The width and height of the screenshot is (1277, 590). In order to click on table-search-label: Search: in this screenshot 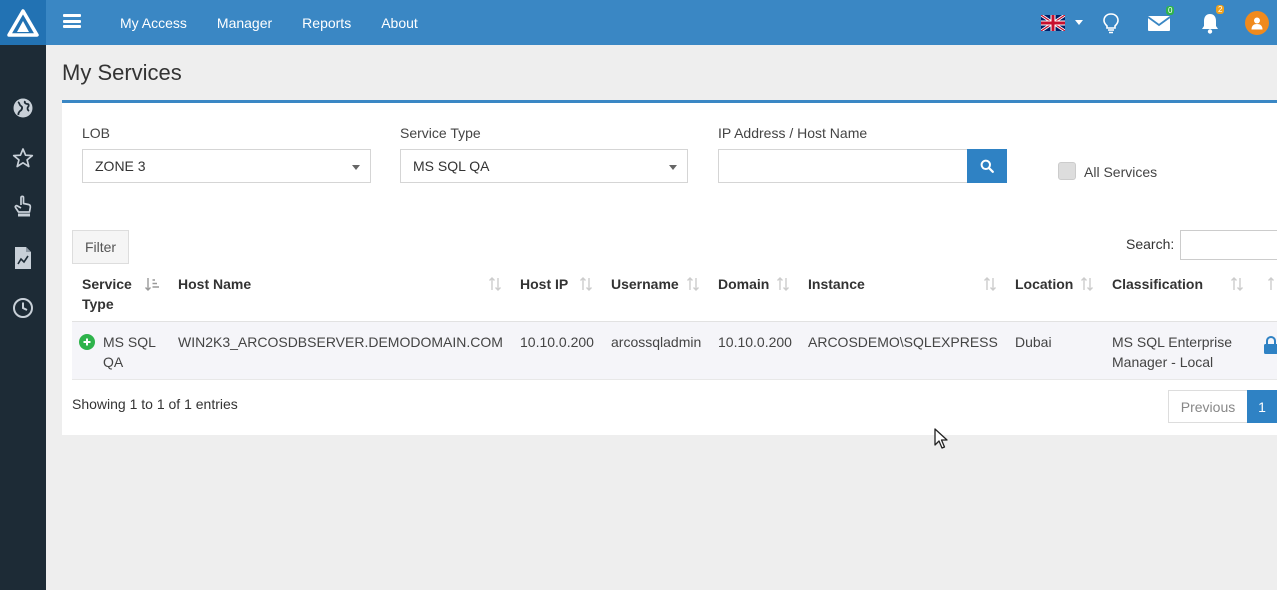, I will do `click(1150, 244)`.